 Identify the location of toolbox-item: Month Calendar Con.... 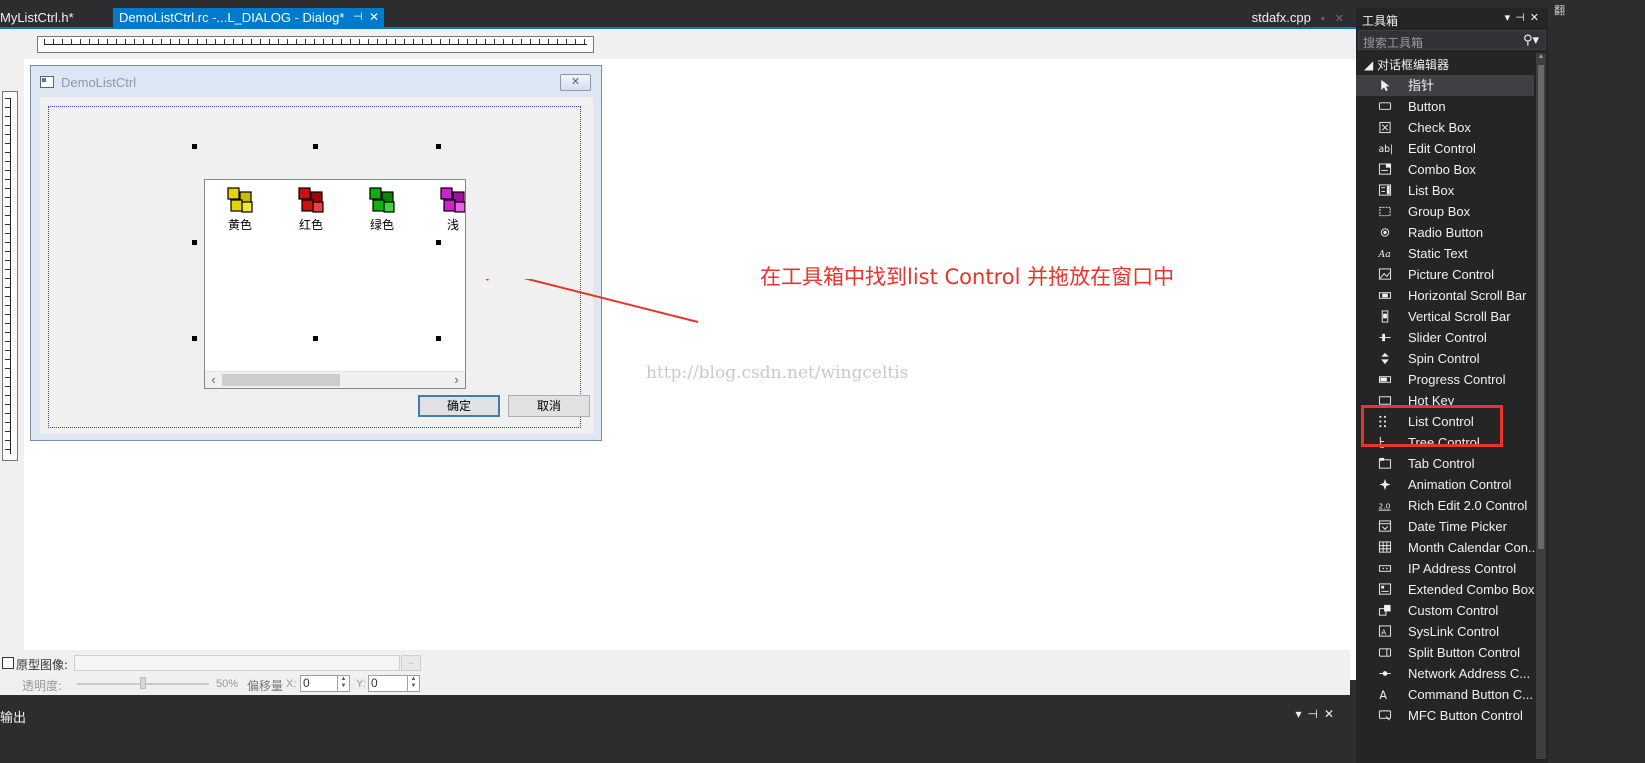
(1447, 547).